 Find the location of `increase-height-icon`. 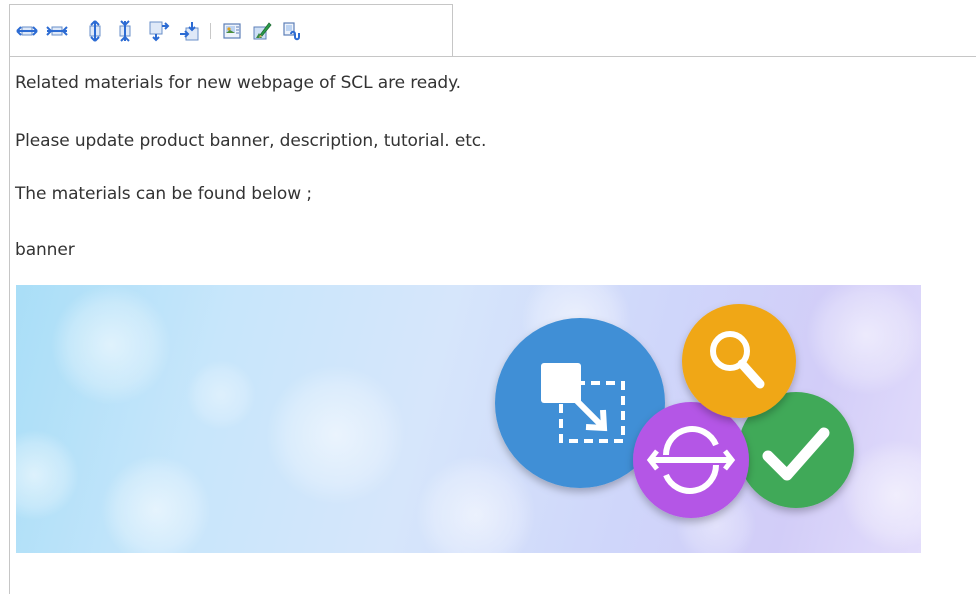

increase-height-icon is located at coordinates (95, 30).